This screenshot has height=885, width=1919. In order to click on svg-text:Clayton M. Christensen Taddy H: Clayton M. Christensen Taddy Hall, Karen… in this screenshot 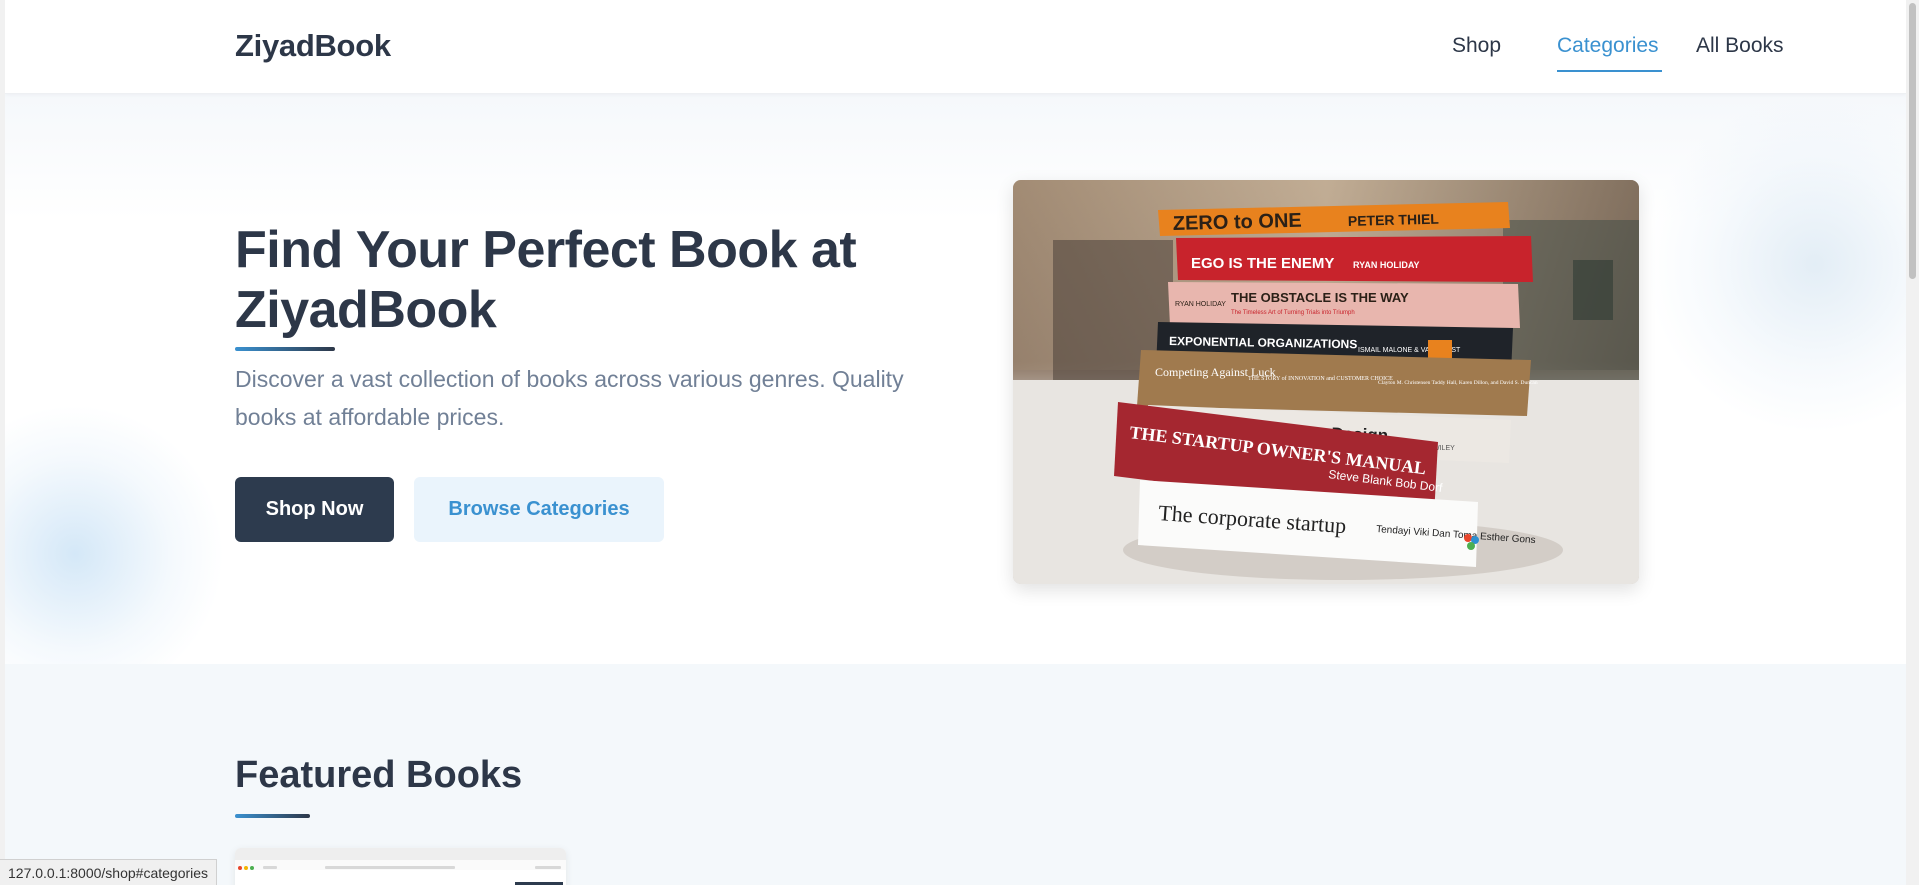, I will do `click(1458, 383)`.